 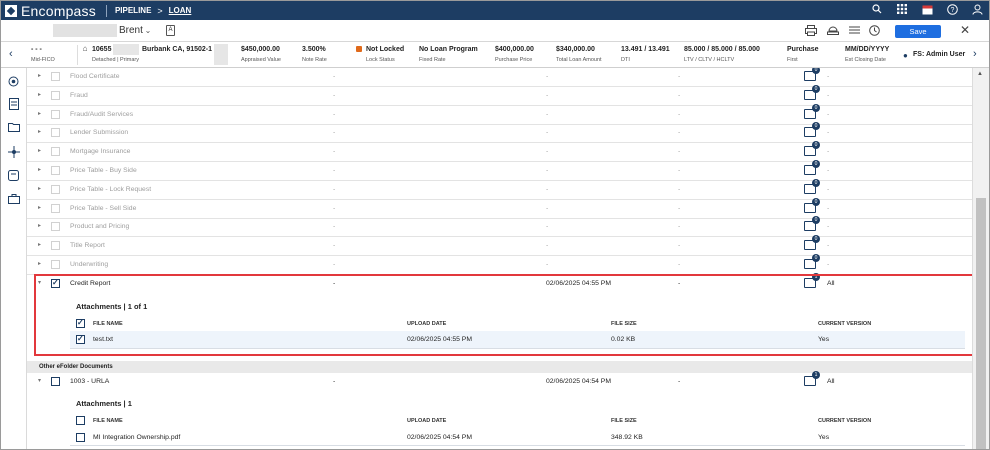 What do you see at coordinates (517, 340) in the screenshot?
I see `attachment-row: test.txt 02/06/2025 04:55 PM 0.02 KB Yes` at bounding box center [517, 340].